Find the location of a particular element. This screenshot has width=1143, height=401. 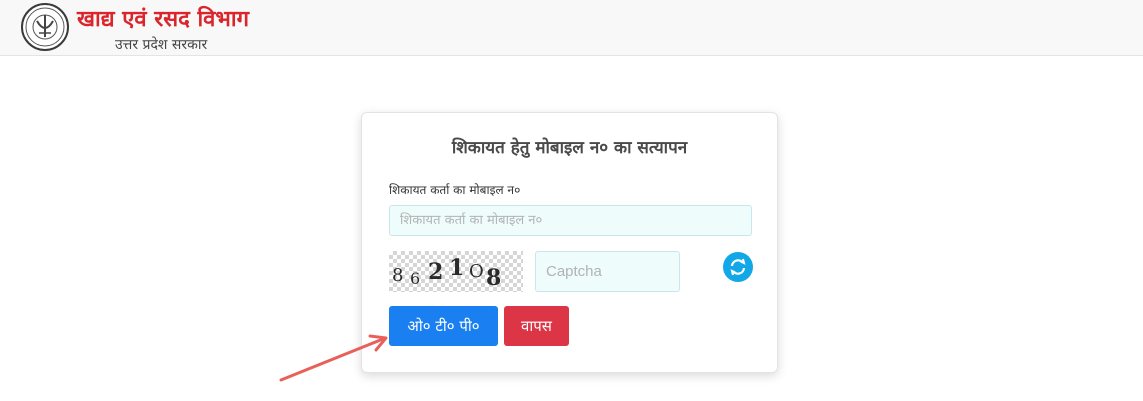

captcha-image: 8 6 2 1 O 8 is located at coordinates (456, 271).